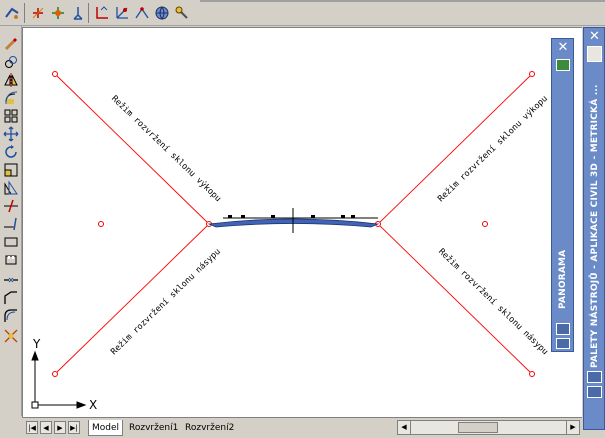 The image size is (605, 438). Describe the element at coordinates (59, 379) in the screenshot. I see `ucs-icon-axes` at that location.